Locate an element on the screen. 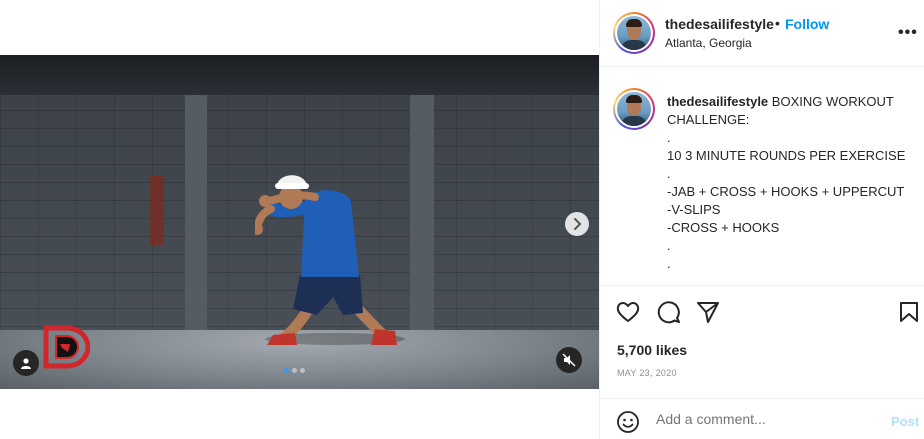 This screenshot has width=924, height=439. like-button is located at coordinates (628, 312).